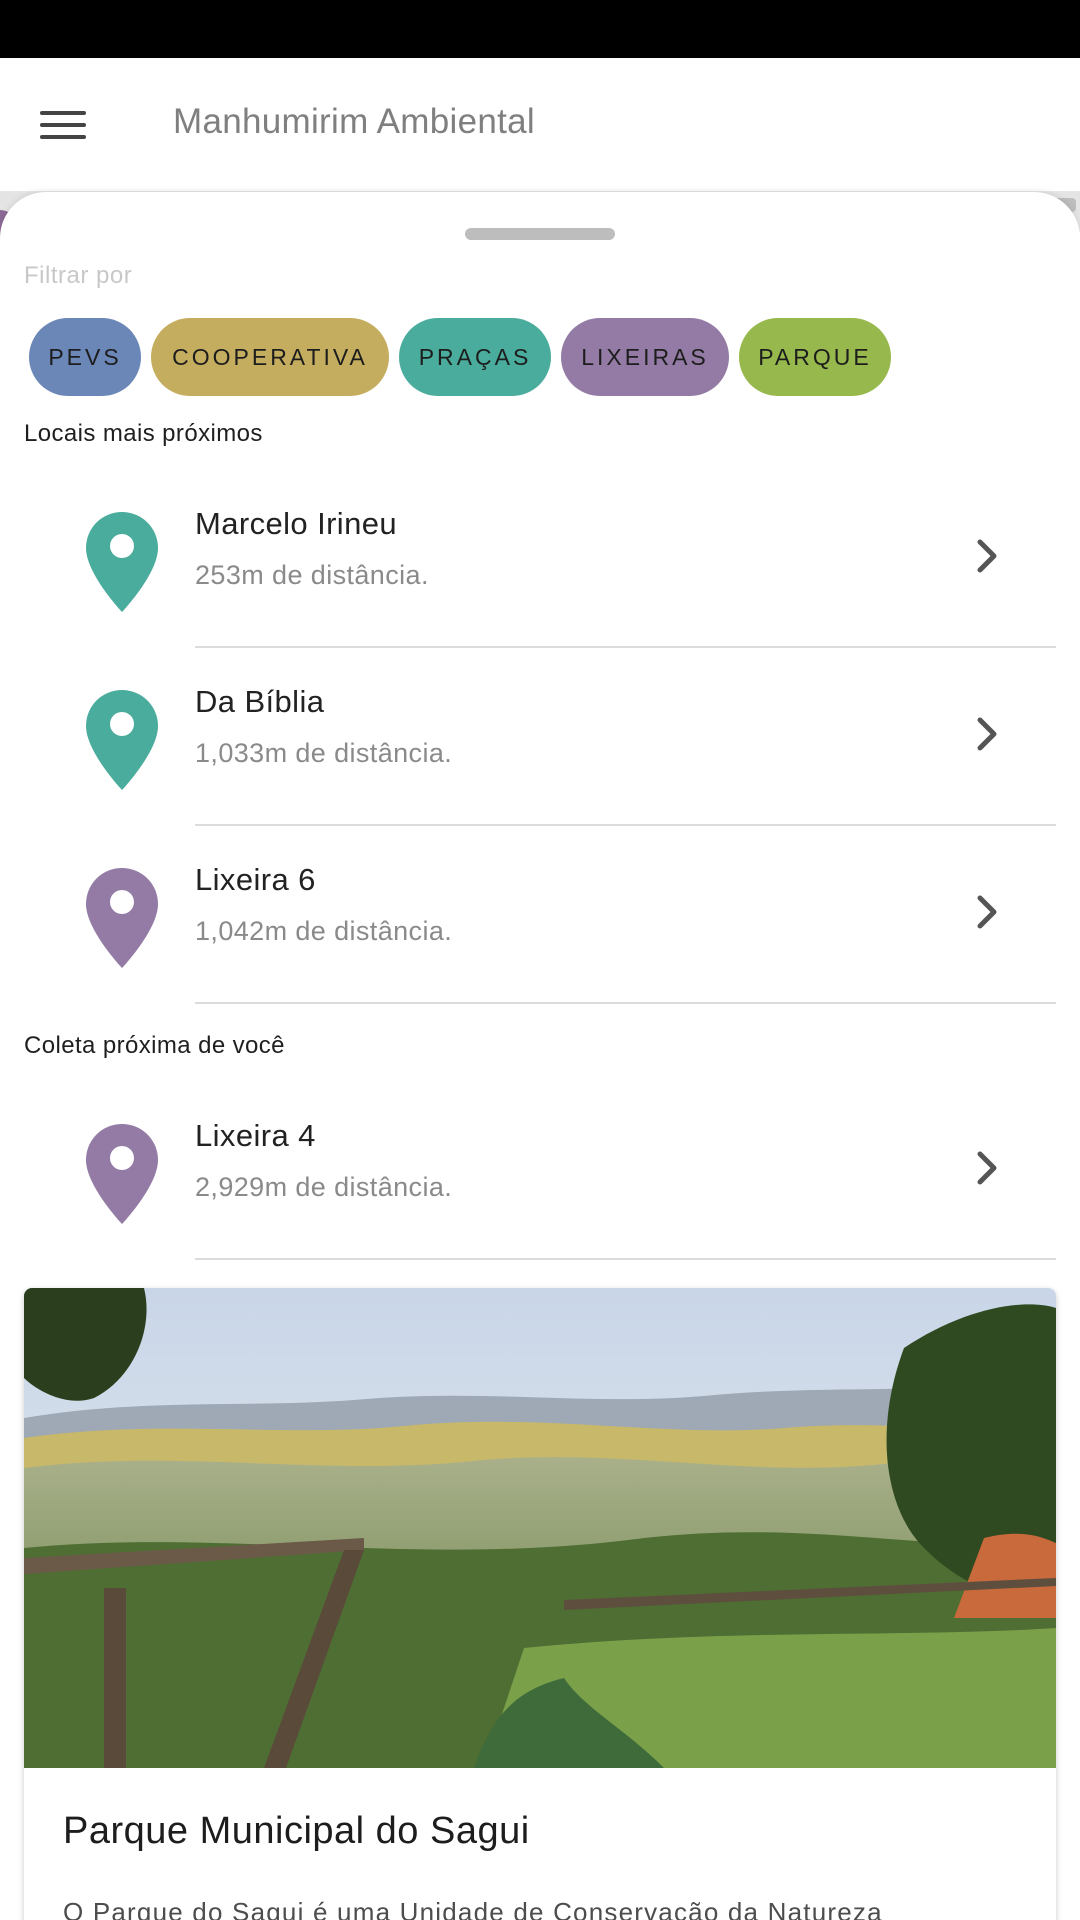  I want to click on filter-chips: PEVS COOPERATIVA PRAÇAS LIXEIRAS PARQUE, so click(460, 357).